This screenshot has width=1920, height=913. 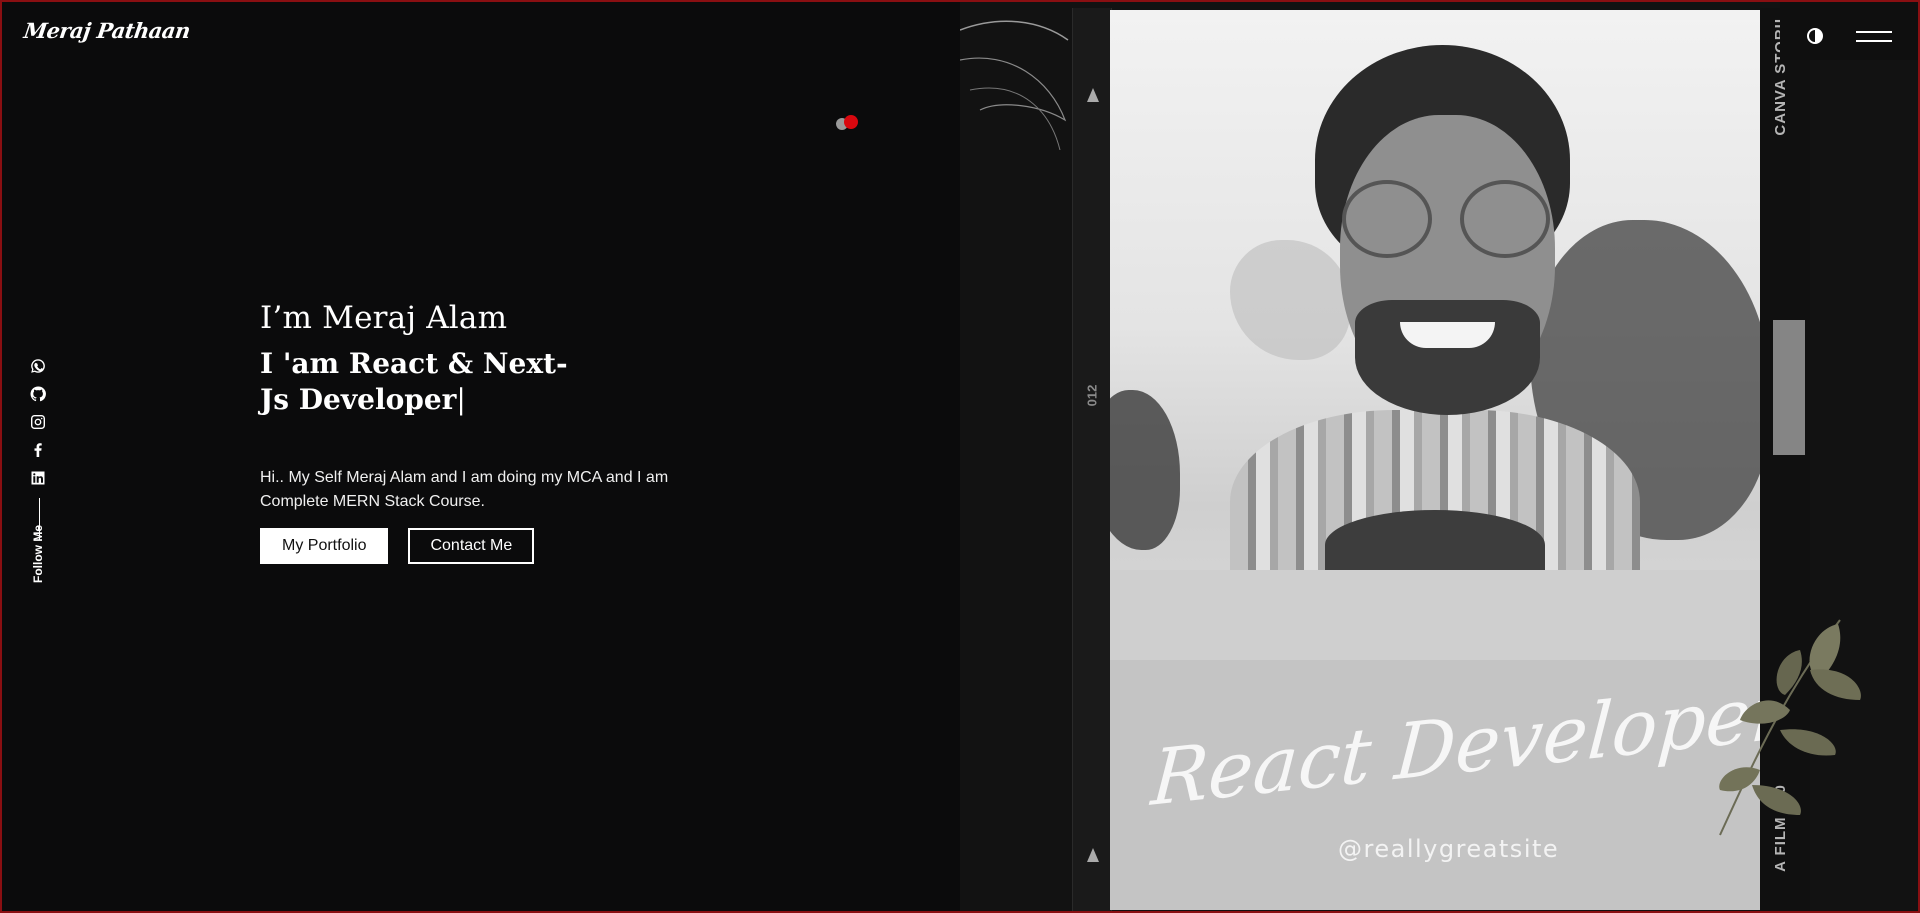 I want to click on beard, so click(x=1447, y=357).